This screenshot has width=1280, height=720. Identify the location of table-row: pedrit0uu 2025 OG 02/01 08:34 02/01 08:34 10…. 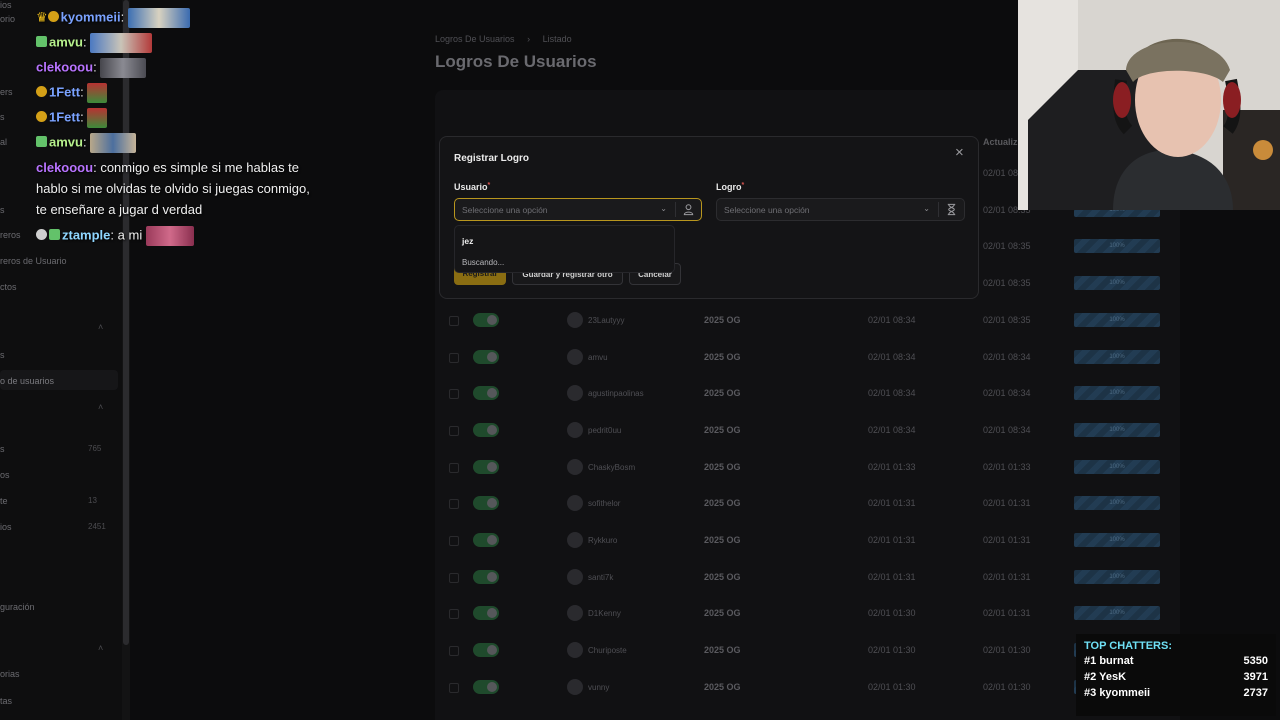
(807, 431).